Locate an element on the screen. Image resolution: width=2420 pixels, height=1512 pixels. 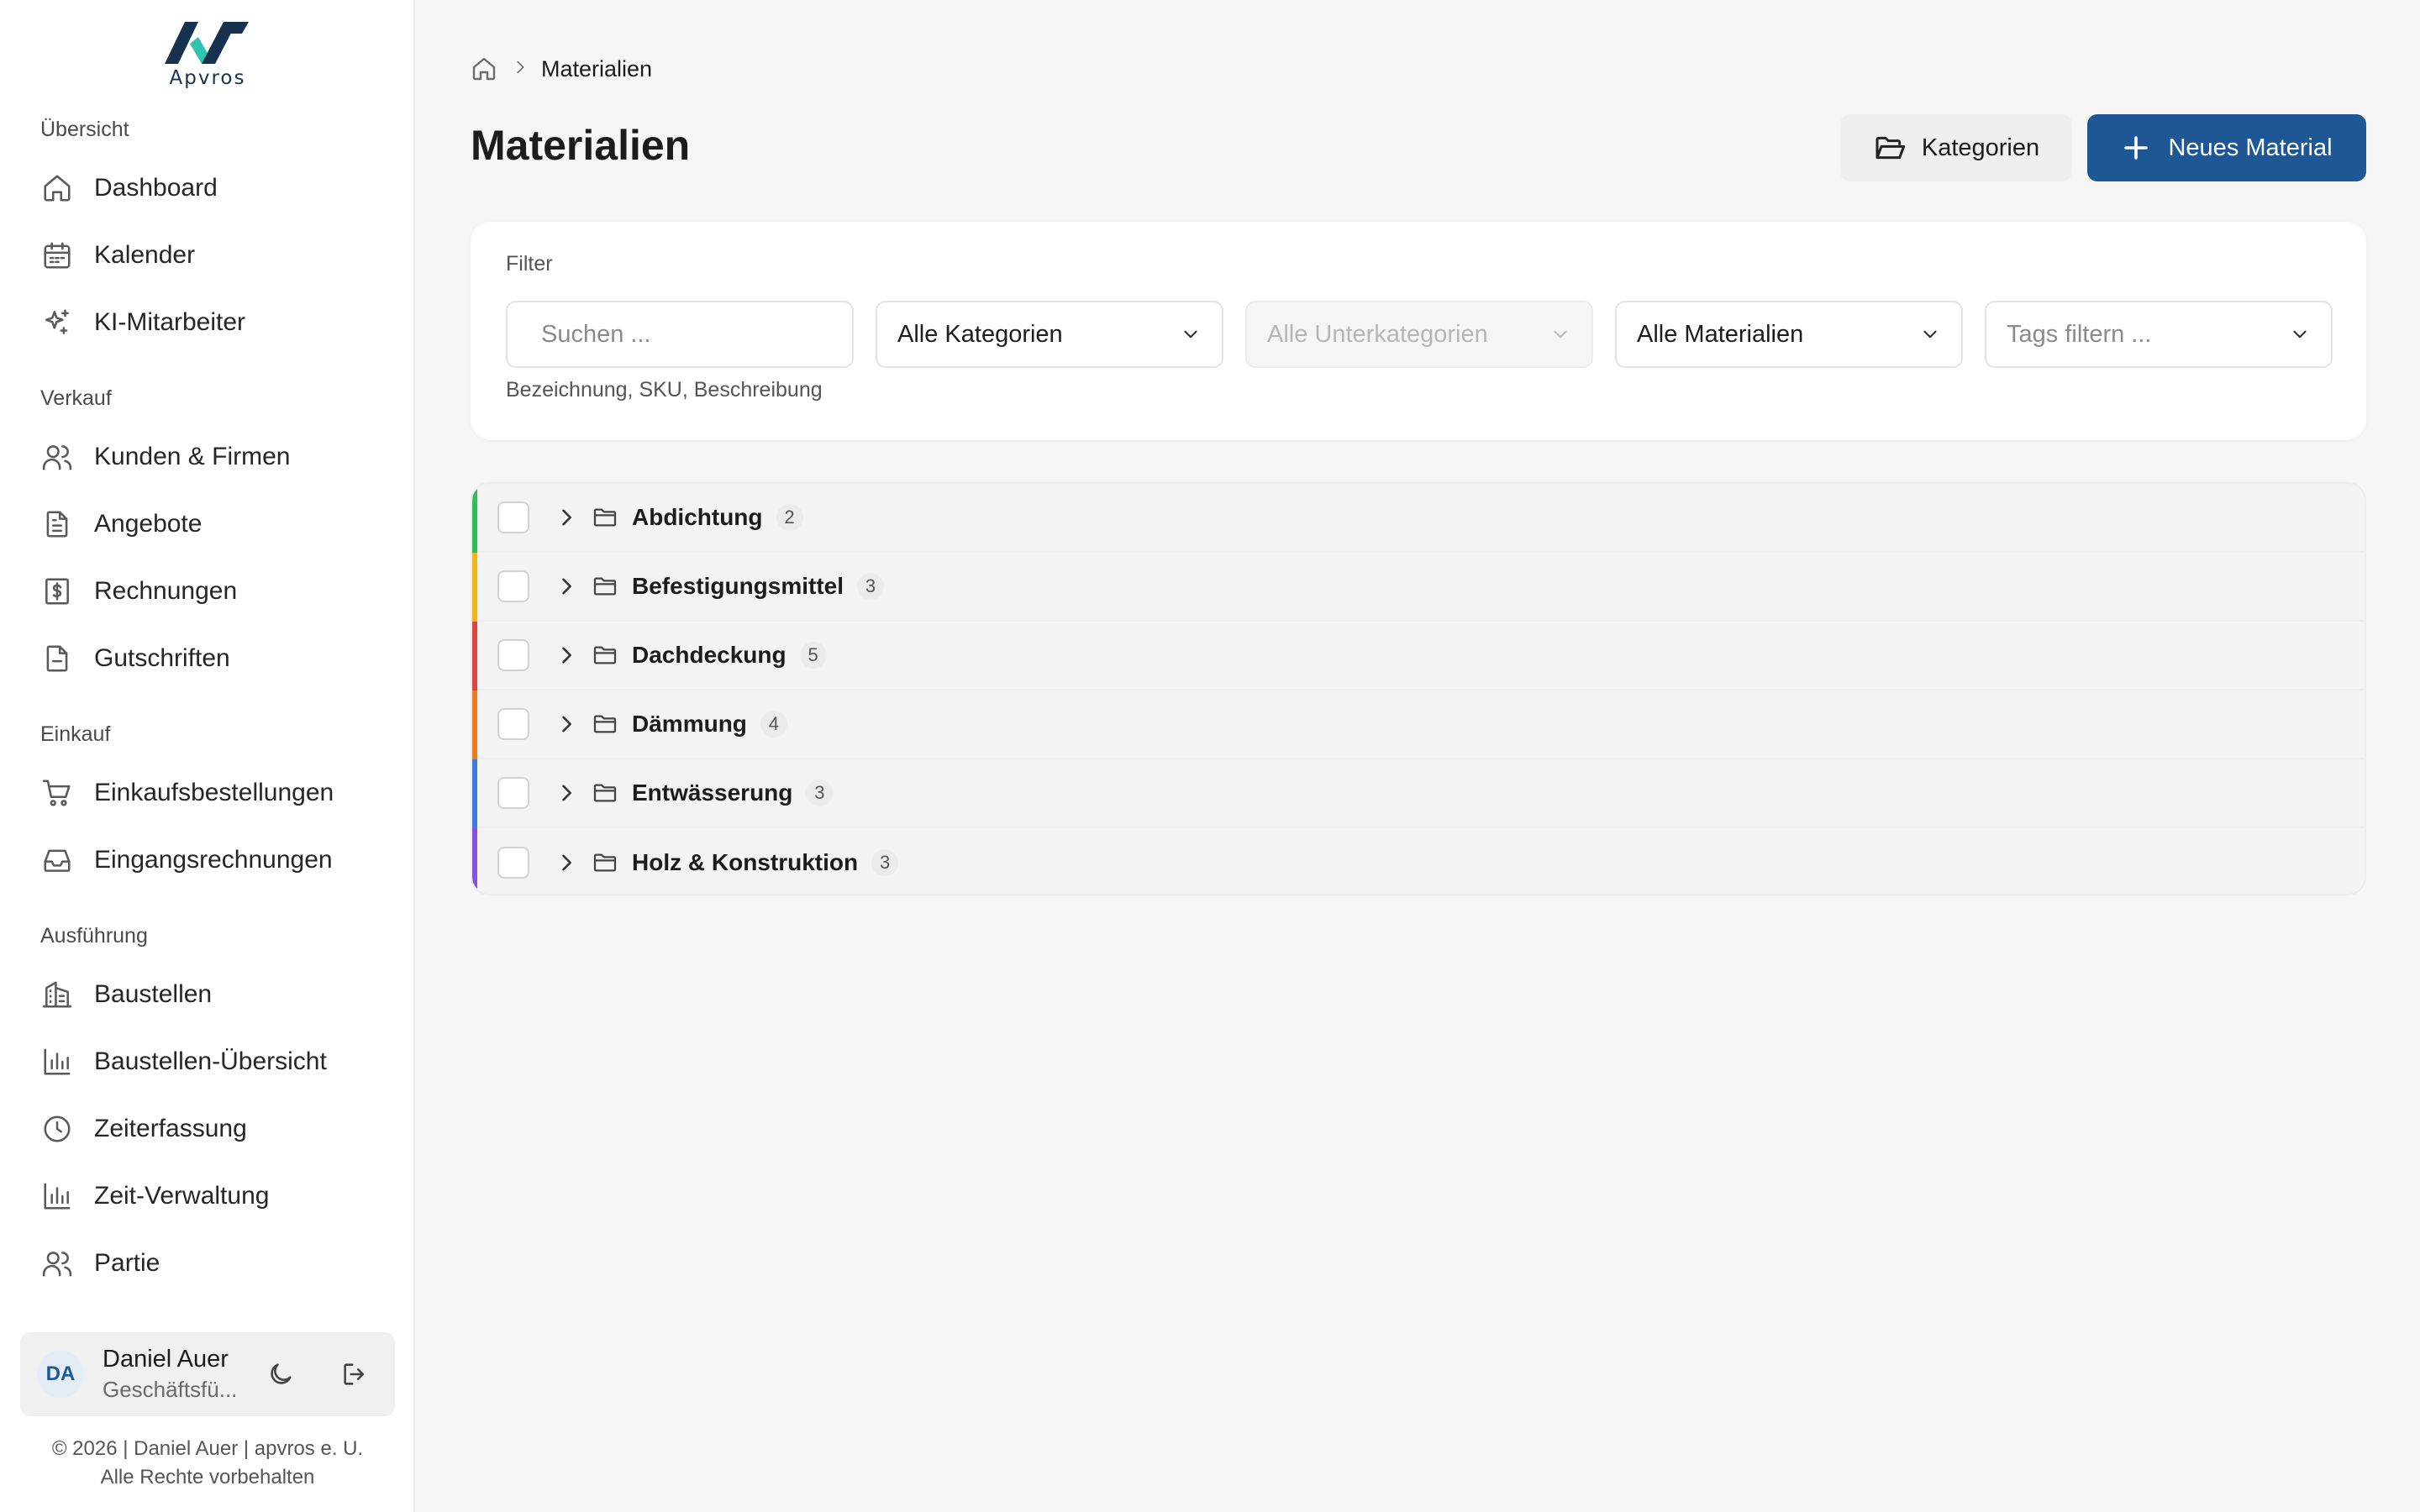
folder-open-icon is located at coordinates (1891, 148).